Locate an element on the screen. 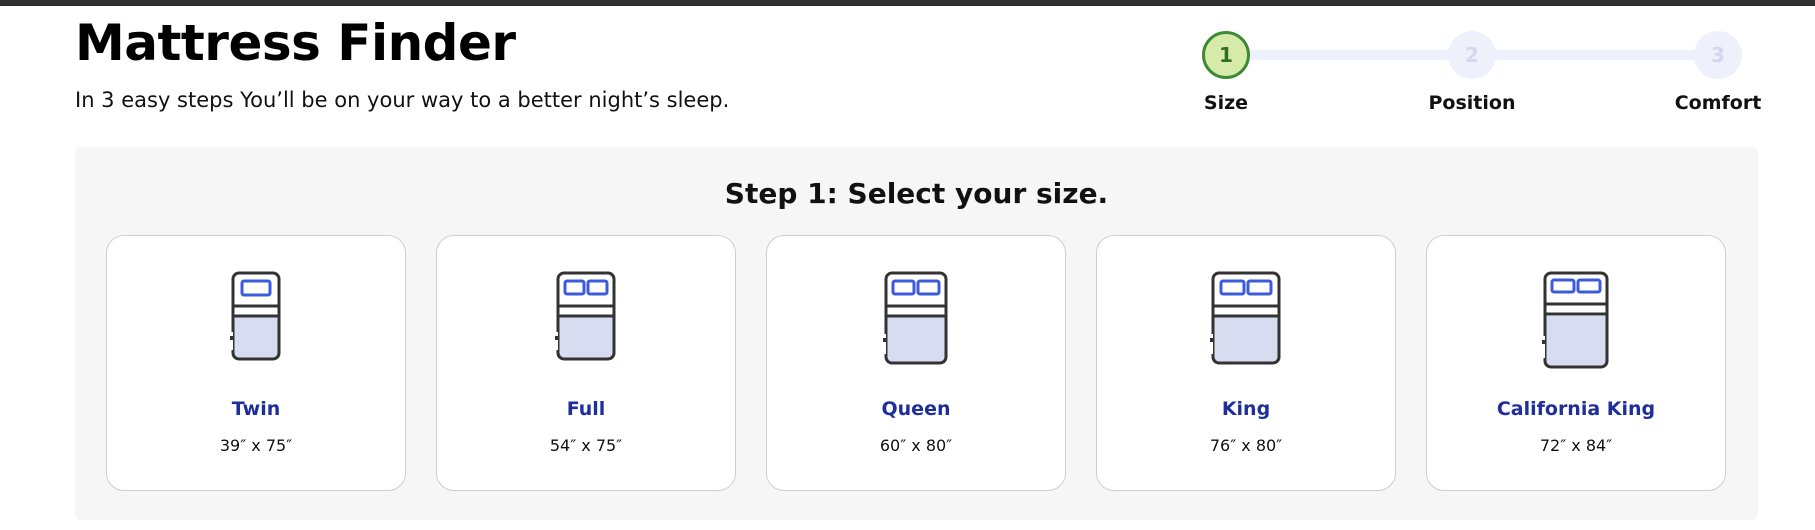  size-card-twin: Twin 39″ x 75″ is located at coordinates (256, 363).